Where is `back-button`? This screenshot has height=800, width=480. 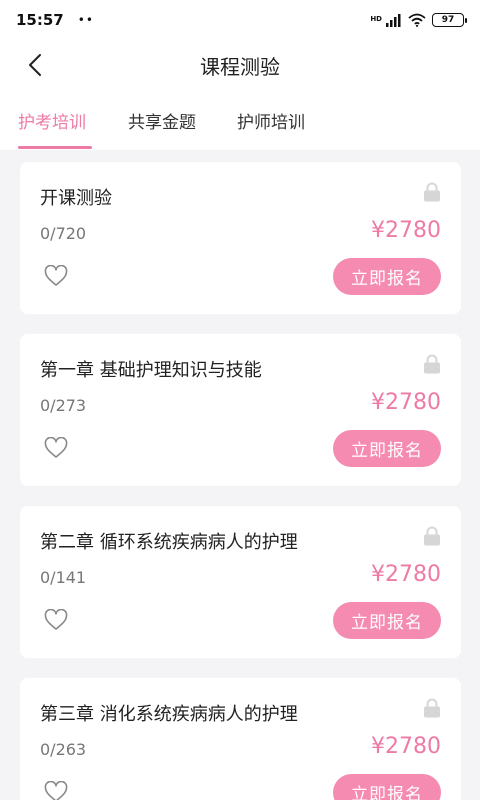
back-button is located at coordinates (35, 65).